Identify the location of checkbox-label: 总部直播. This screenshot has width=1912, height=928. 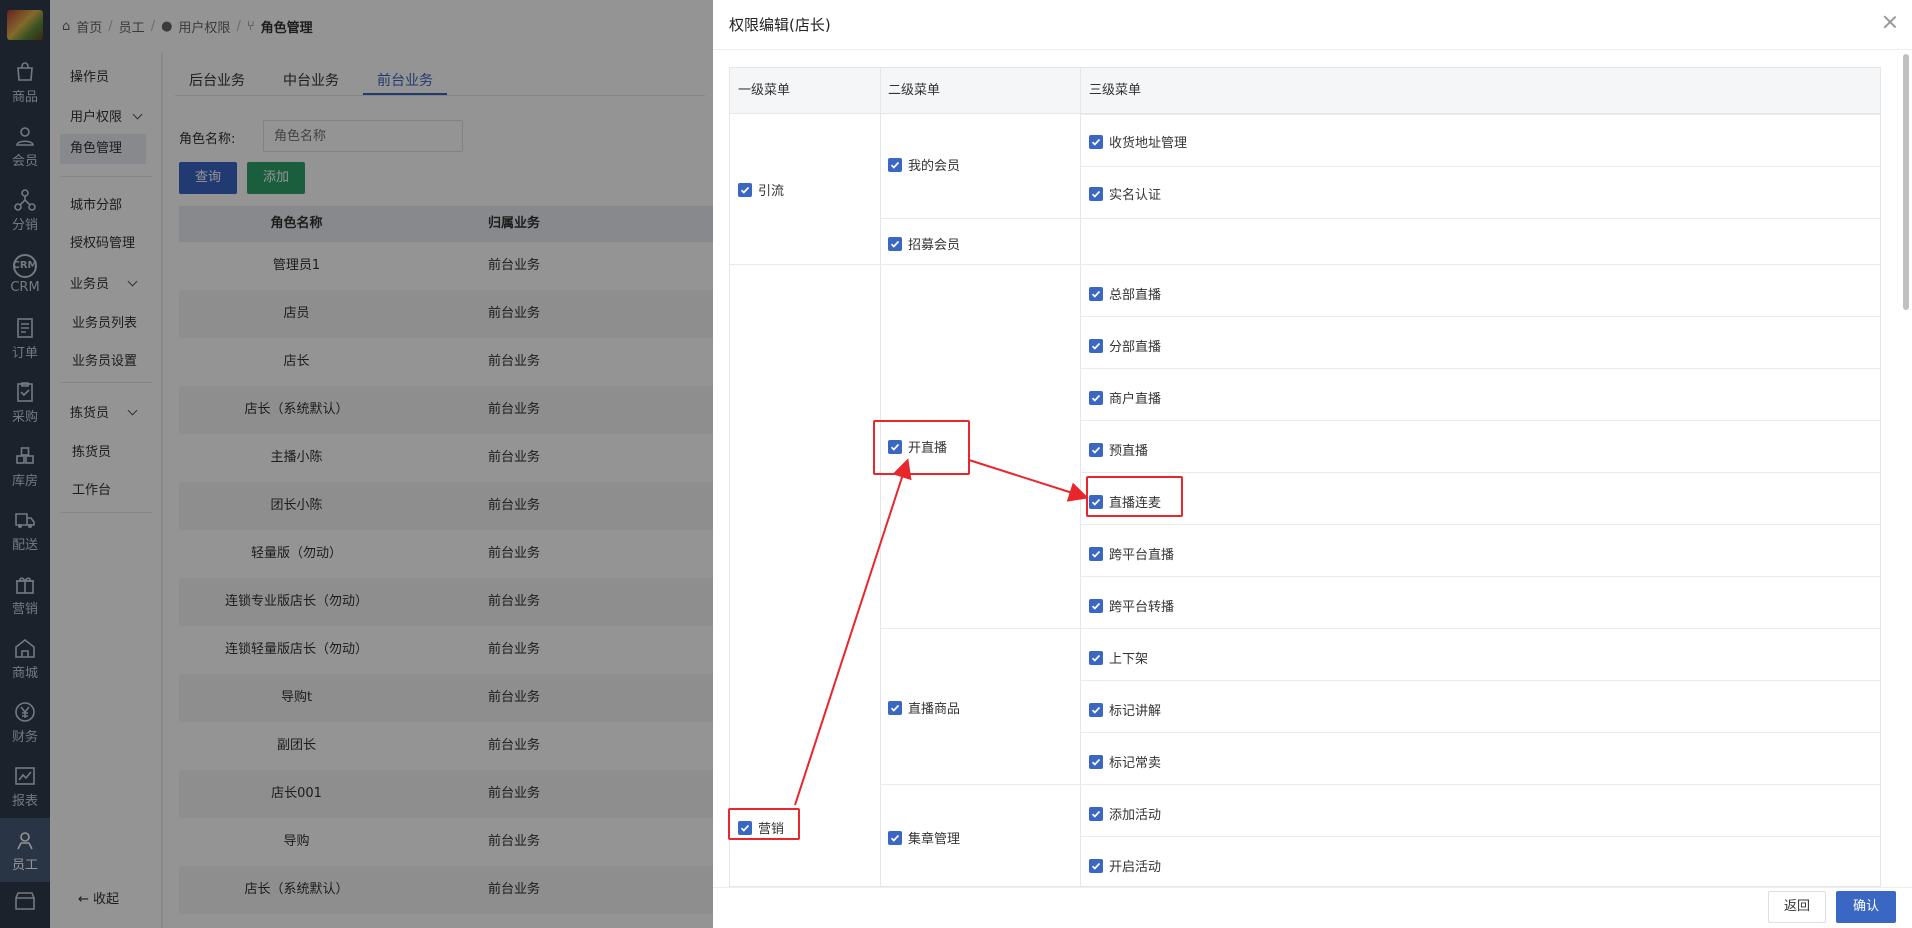
(1135, 295).